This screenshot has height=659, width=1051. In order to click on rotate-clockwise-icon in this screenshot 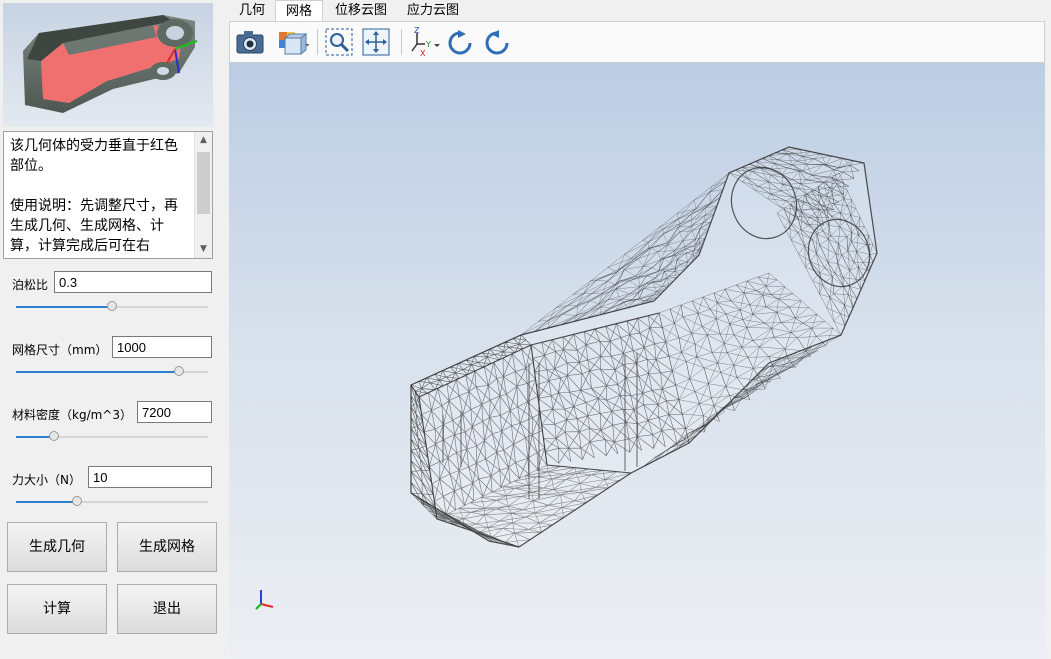, I will do `click(460, 42)`.